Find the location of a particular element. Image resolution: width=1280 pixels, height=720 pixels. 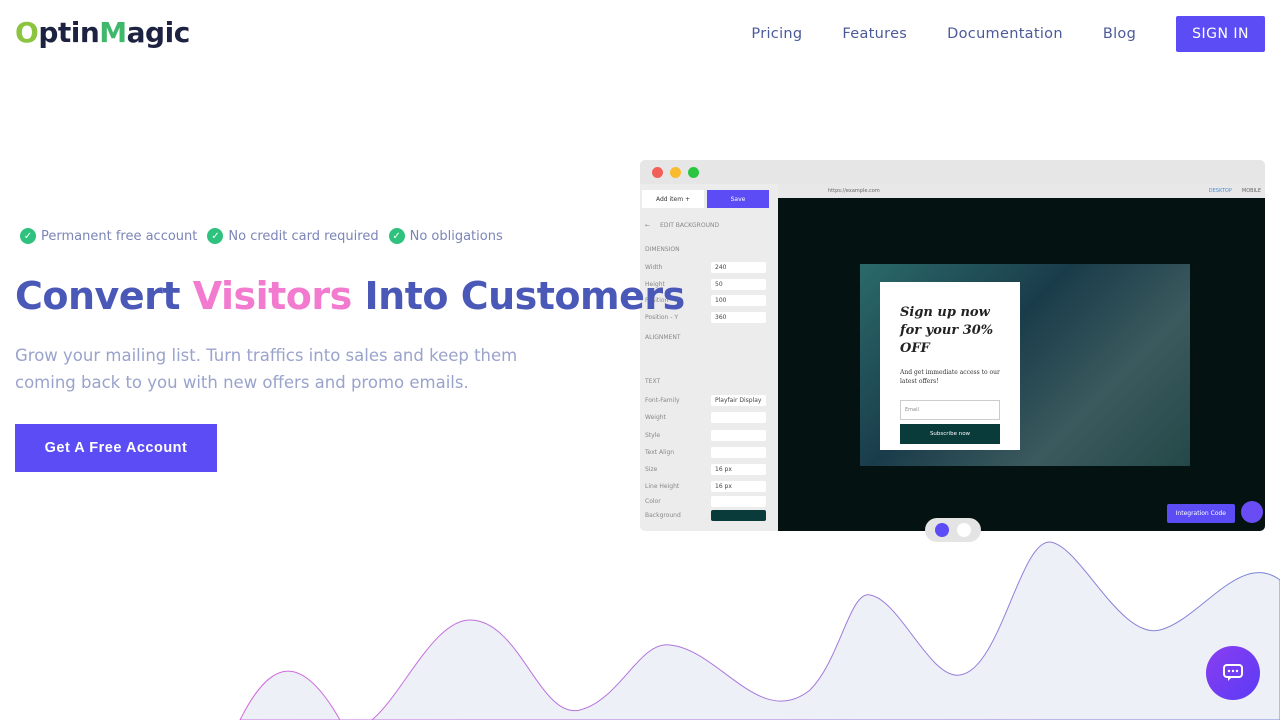

chat-button is located at coordinates (1233, 673).